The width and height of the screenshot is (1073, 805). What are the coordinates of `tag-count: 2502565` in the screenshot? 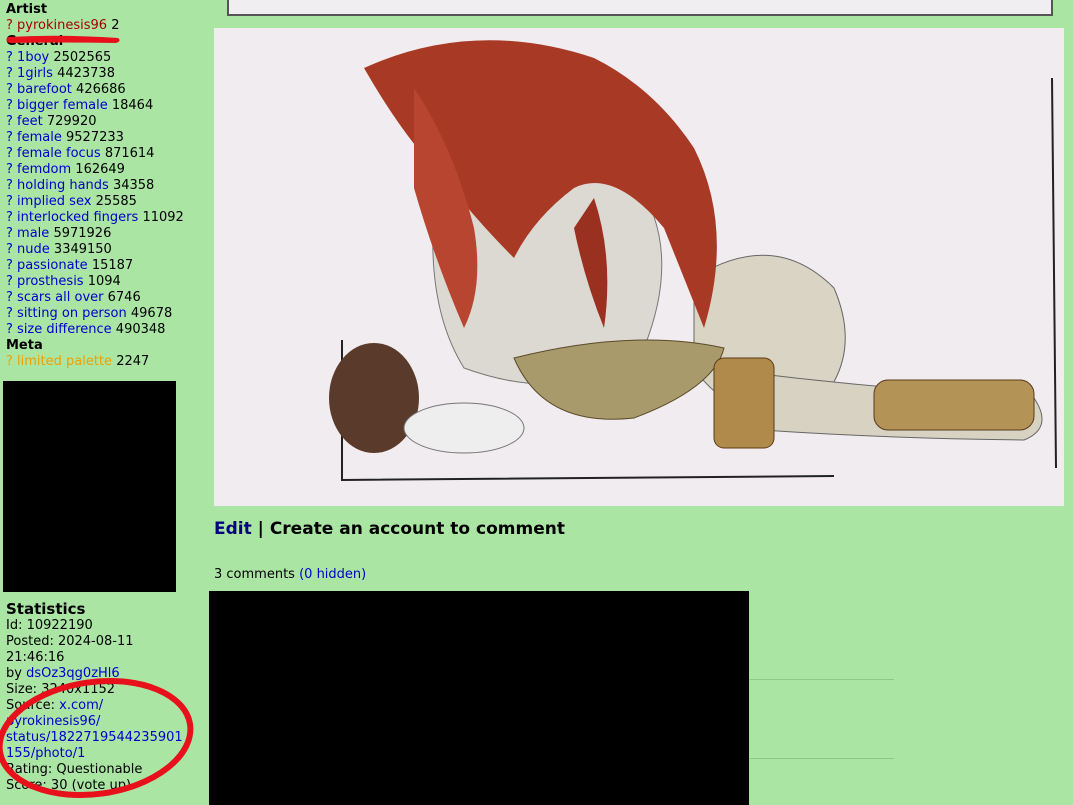 It's located at (82, 57).